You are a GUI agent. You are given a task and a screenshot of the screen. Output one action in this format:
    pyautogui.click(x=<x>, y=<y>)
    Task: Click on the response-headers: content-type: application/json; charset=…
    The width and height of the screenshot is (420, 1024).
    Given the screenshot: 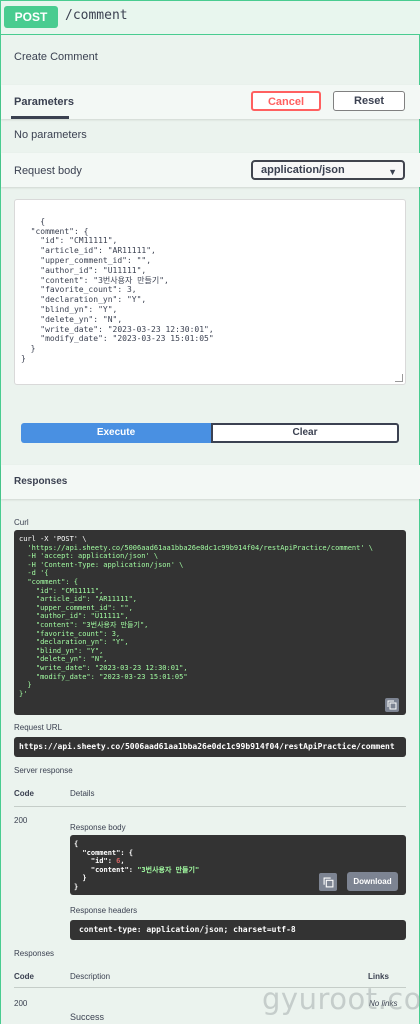 What is the action you would take?
    pyautogui.click(x=238, y=930)
    